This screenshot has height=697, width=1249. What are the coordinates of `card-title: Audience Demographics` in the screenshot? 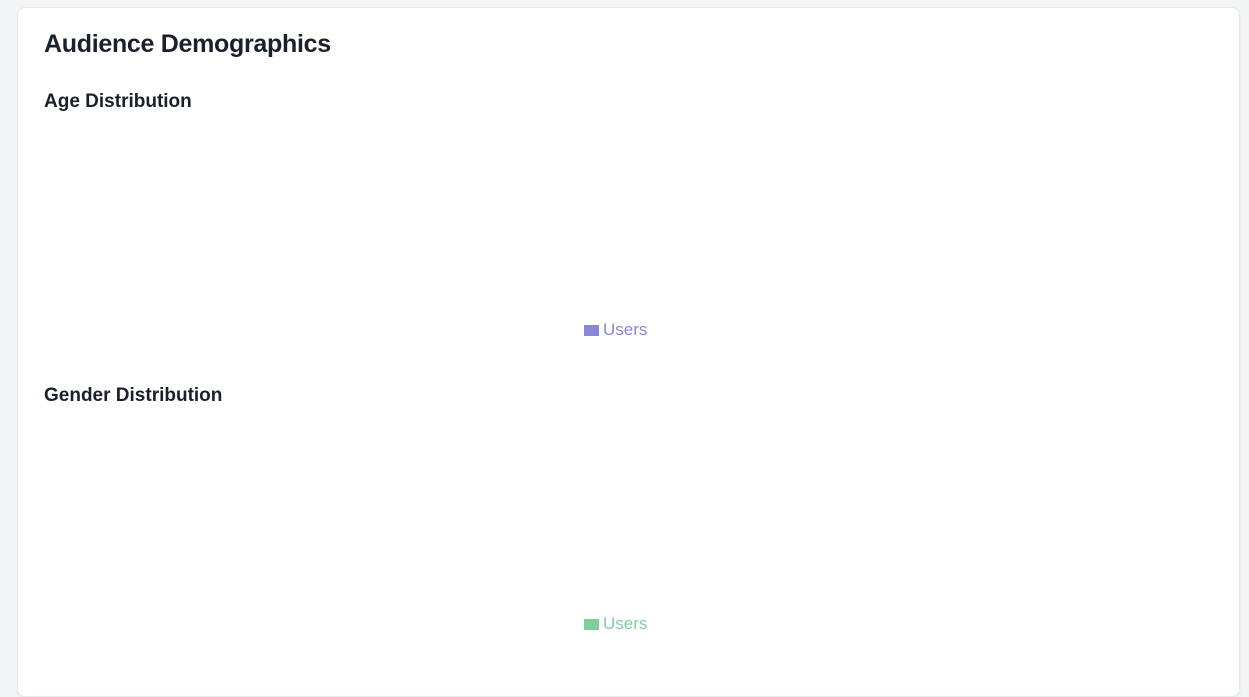 It's located at (187, 44).